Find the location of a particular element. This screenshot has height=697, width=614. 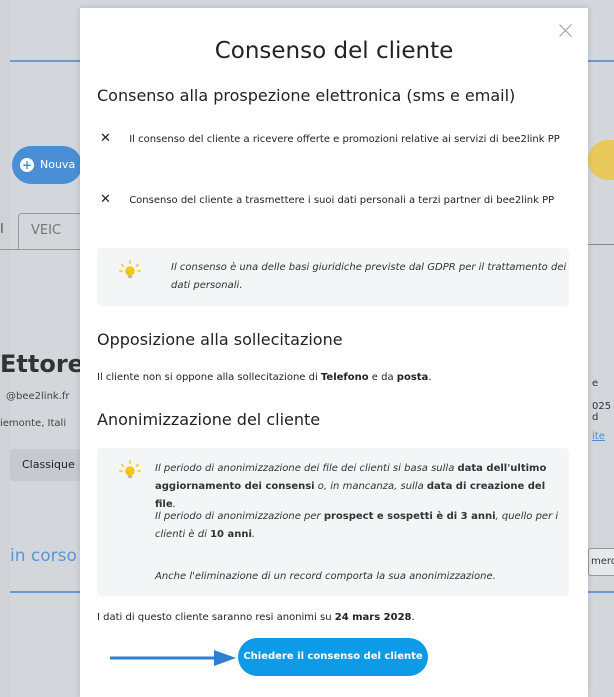

anonym-text-bold: 10 anni is located at coordinates (231, 534).